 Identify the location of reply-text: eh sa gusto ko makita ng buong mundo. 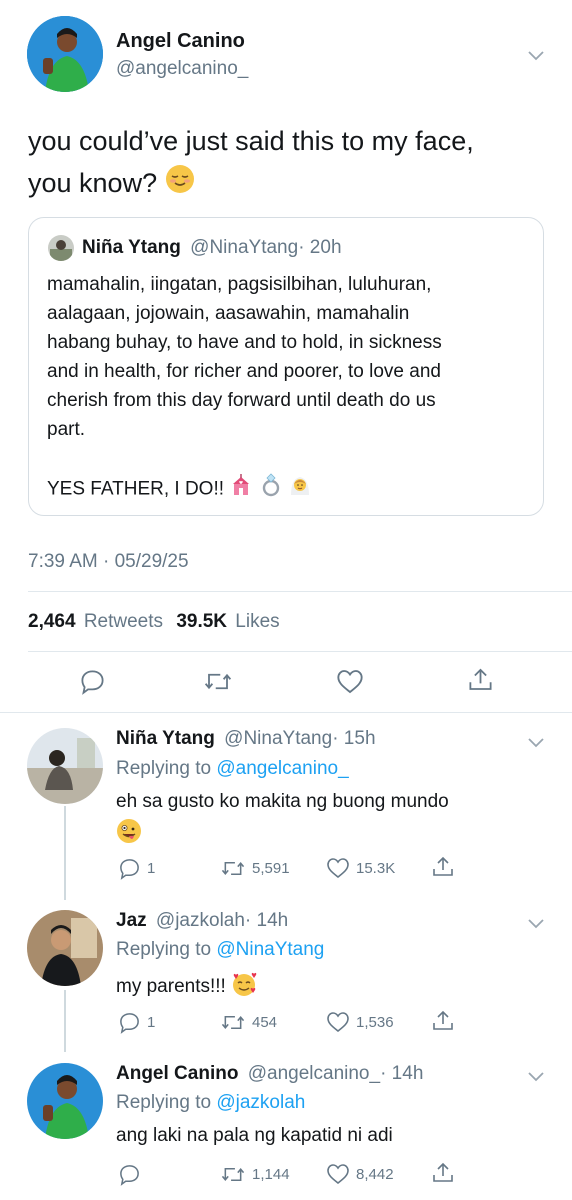
(282, 801).